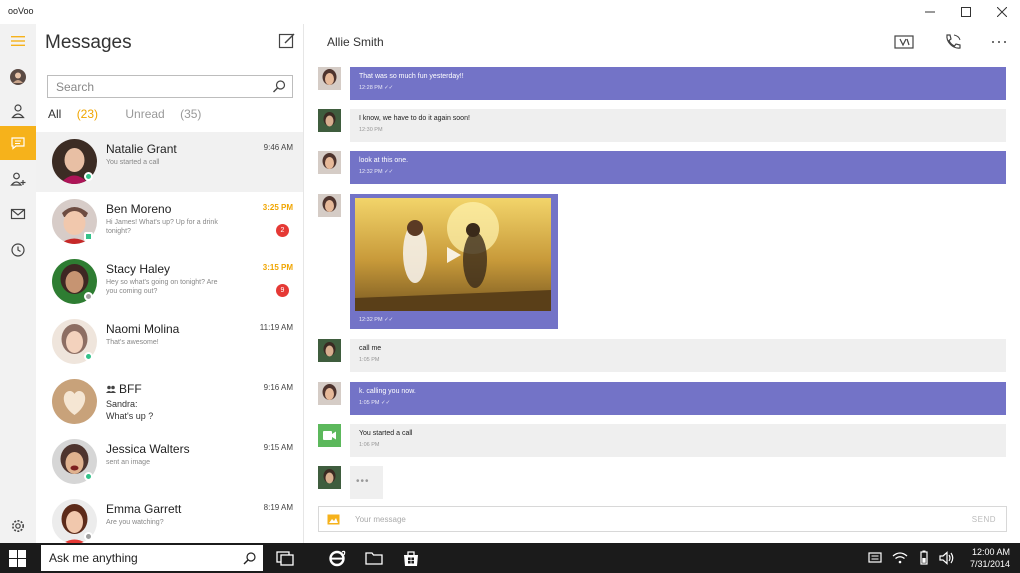  Describe the element at coordinates (169, 402) in the screenshot. I see `list-item: BFF Sandra: What's up ? 9:16 AM` at that location.